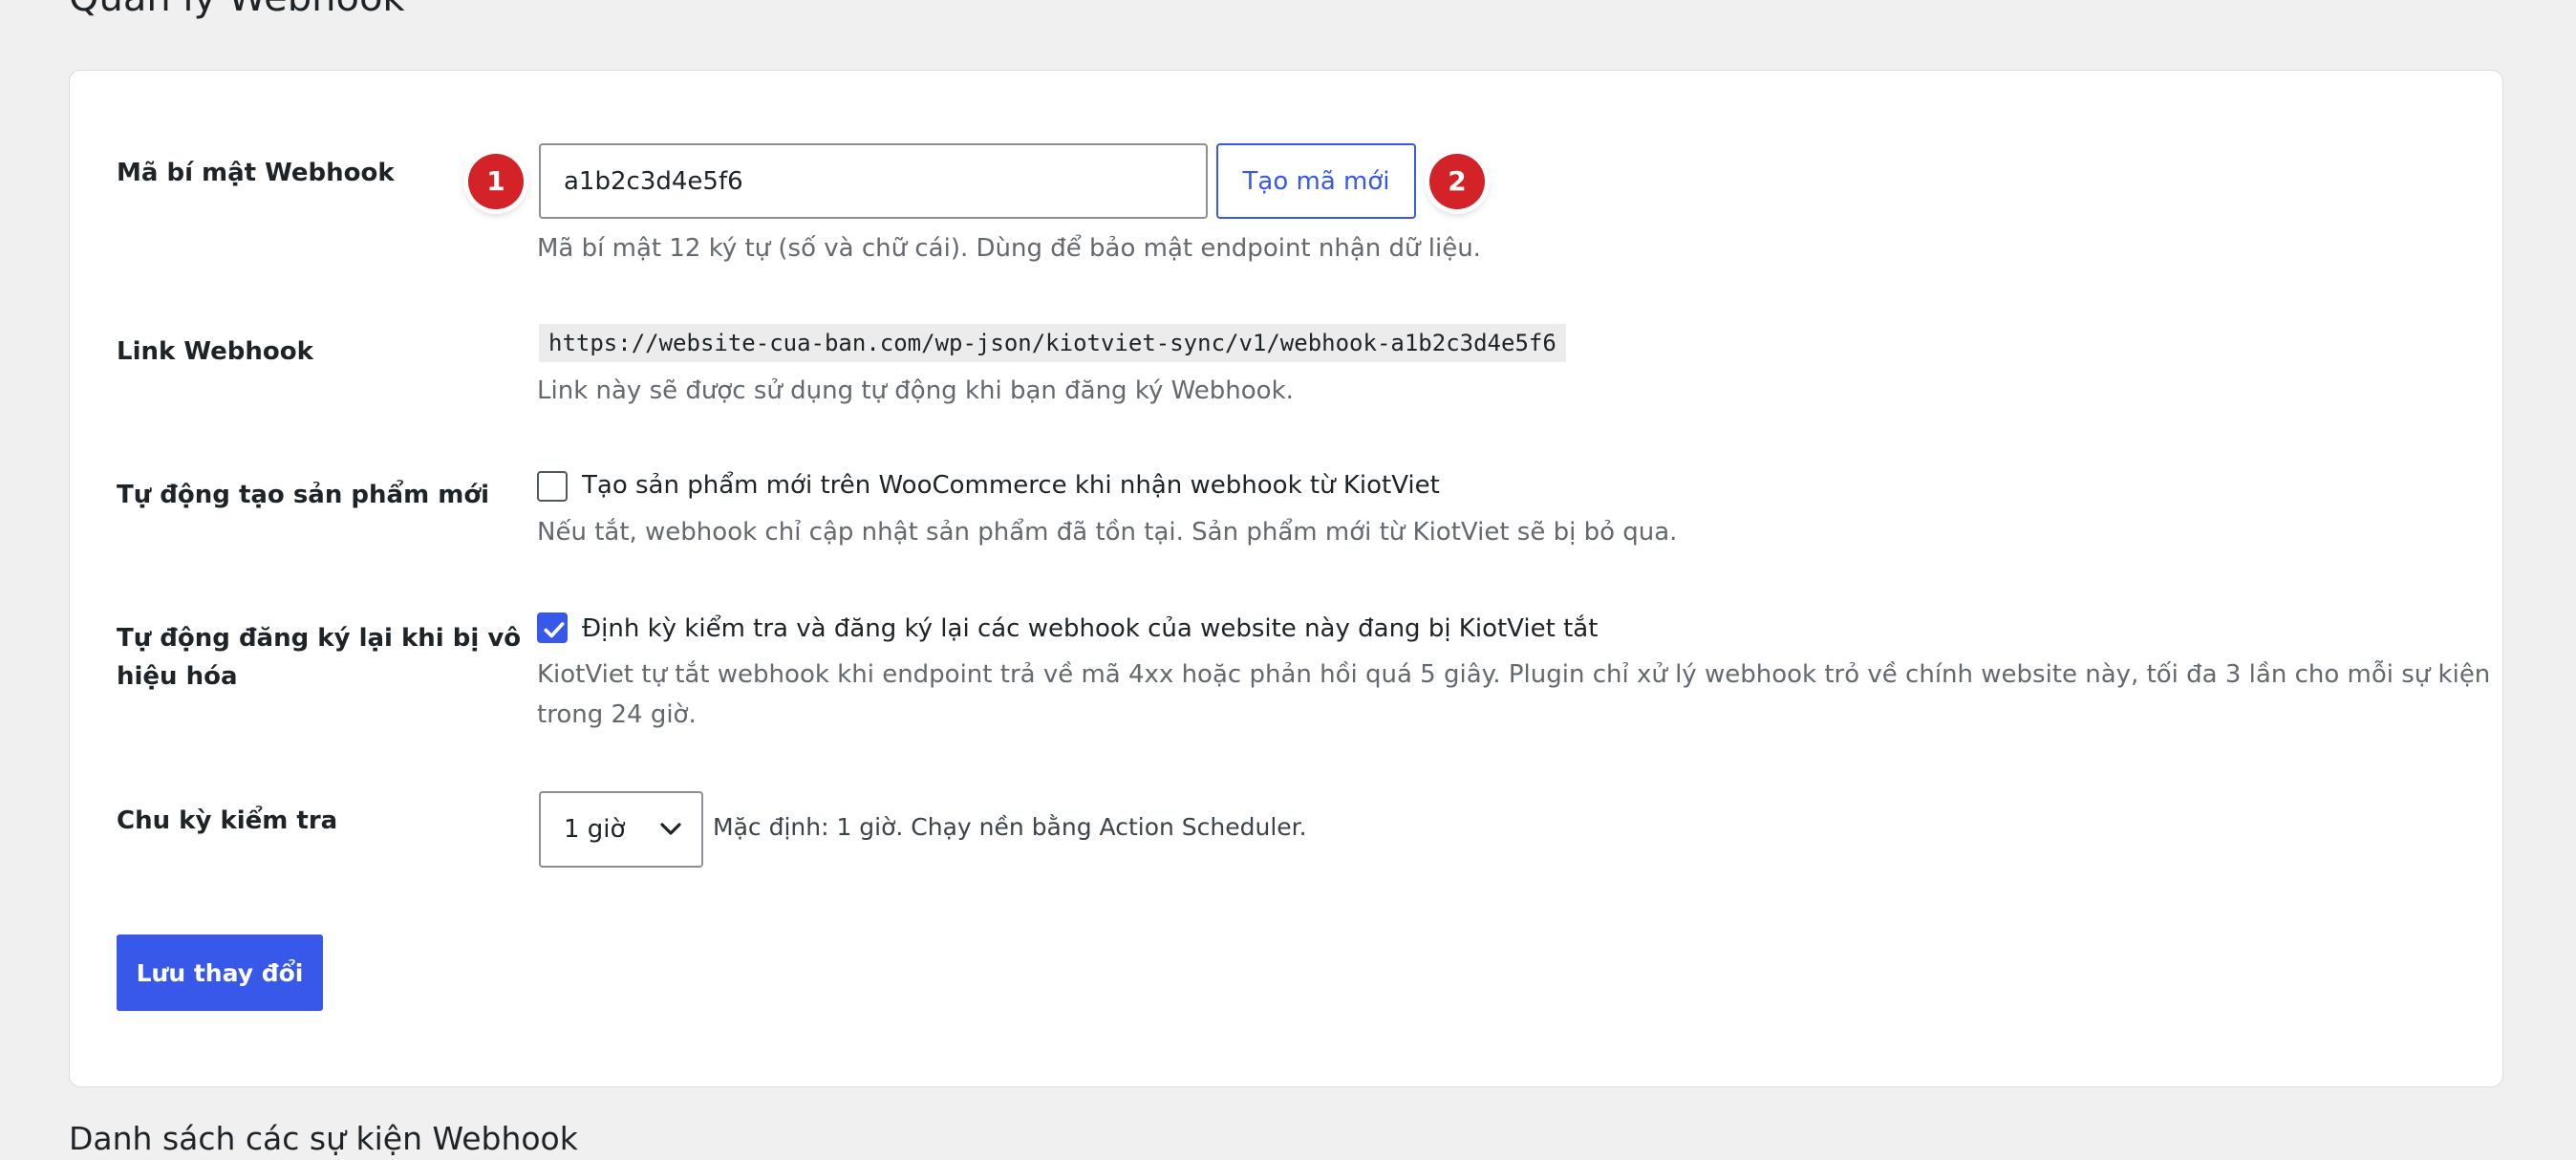 The height and width of the screenshot is (1160, 2576). Describe the element at coordinates (215, 351) in the screenshot. I see `link-label: Link Webhook` at that location.